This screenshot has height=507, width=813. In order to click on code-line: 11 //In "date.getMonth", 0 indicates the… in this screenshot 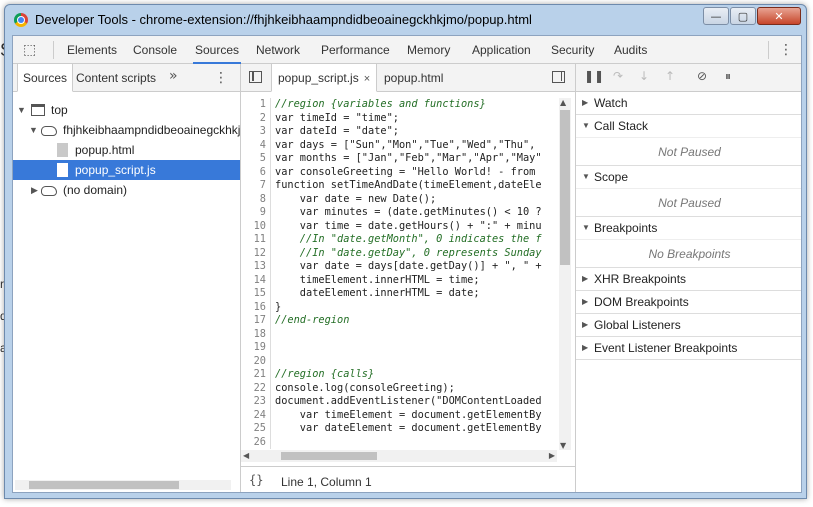, I will do `click(399, 240)`.